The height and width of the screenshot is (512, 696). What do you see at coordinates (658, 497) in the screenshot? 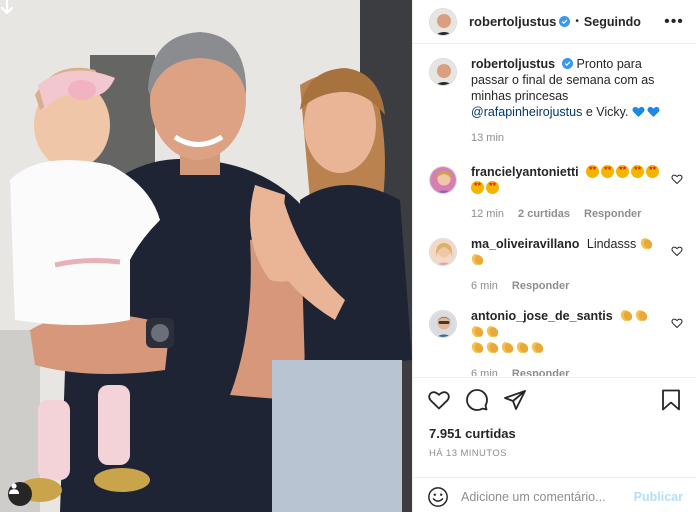
I see `publish-button: Publicar` at bounding box center [658, 497].